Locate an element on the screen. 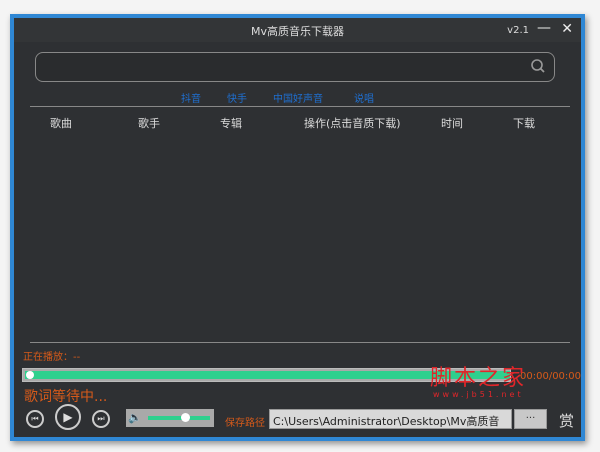 The image size is (600, 452). previous-icon: ⏮ is located at coordinates (35, 418).